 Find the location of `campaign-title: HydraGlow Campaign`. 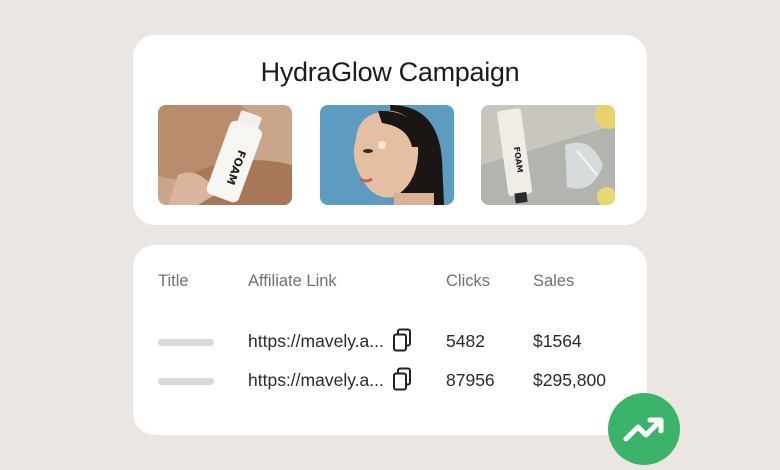

campaign-title: HydraGlow Campaign is located at coordinates (390, 72).